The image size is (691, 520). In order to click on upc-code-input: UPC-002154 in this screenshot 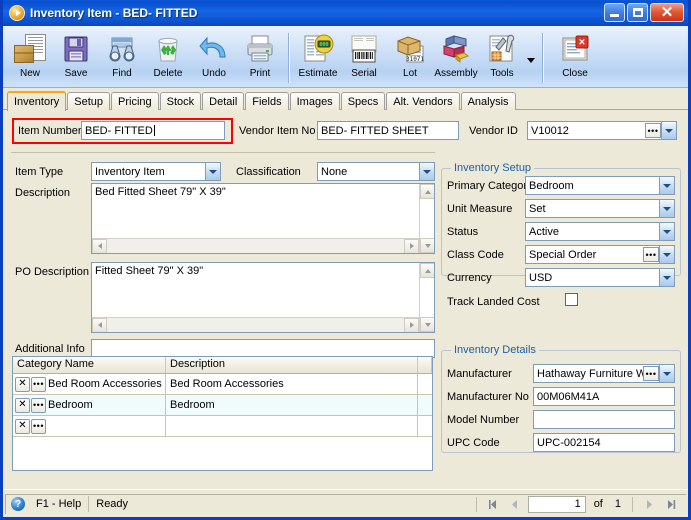, I will do `click(604, 442)`.